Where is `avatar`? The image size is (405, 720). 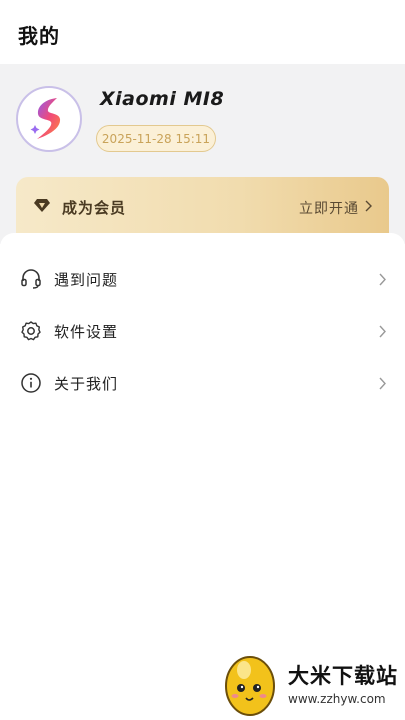 avatar is located at coordinates (49, 119).